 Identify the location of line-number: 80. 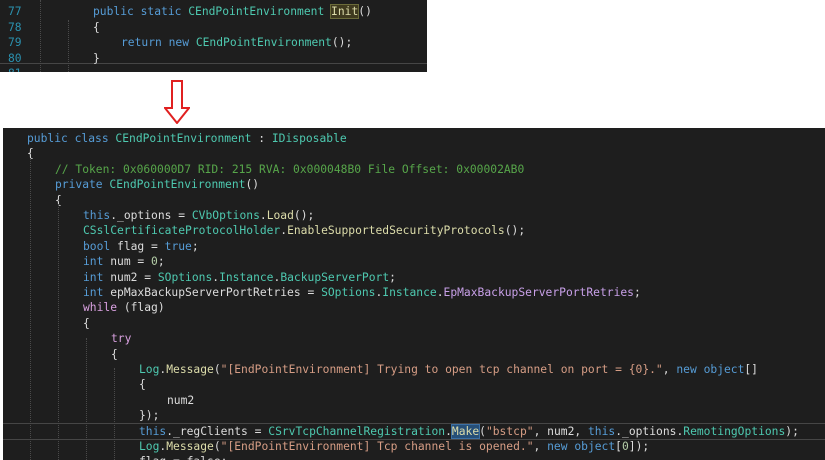
(15, 58).